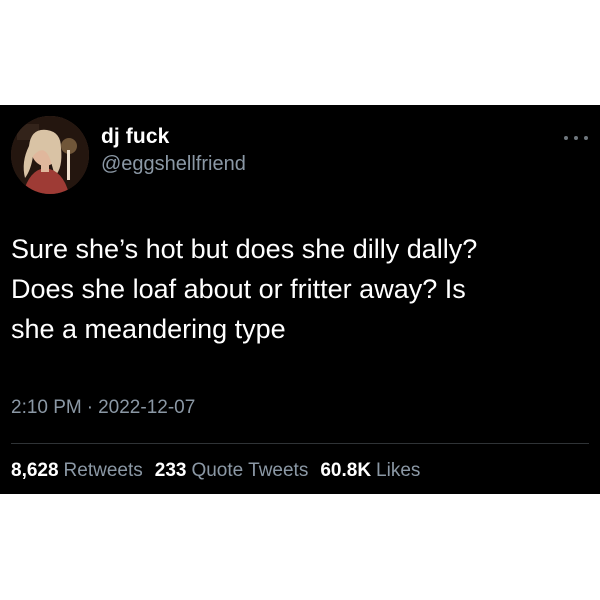  What do you see at coordinates (173, 164) in the screenshot?
I see `user-handle: @eggshellfriend` at bounding box center [173, 164].